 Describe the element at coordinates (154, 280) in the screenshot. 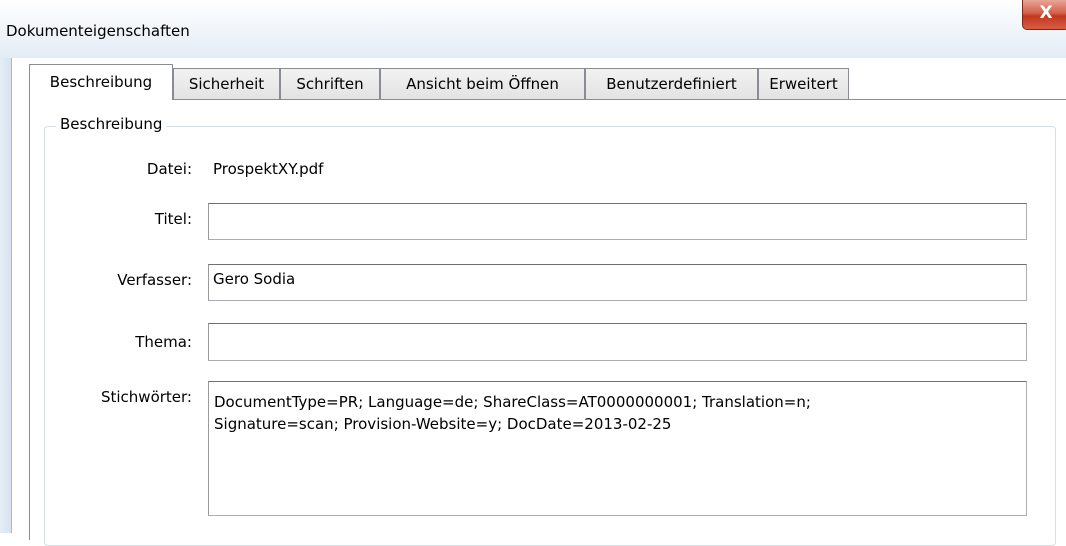

I see `author-label: Verfasser:` at that location.